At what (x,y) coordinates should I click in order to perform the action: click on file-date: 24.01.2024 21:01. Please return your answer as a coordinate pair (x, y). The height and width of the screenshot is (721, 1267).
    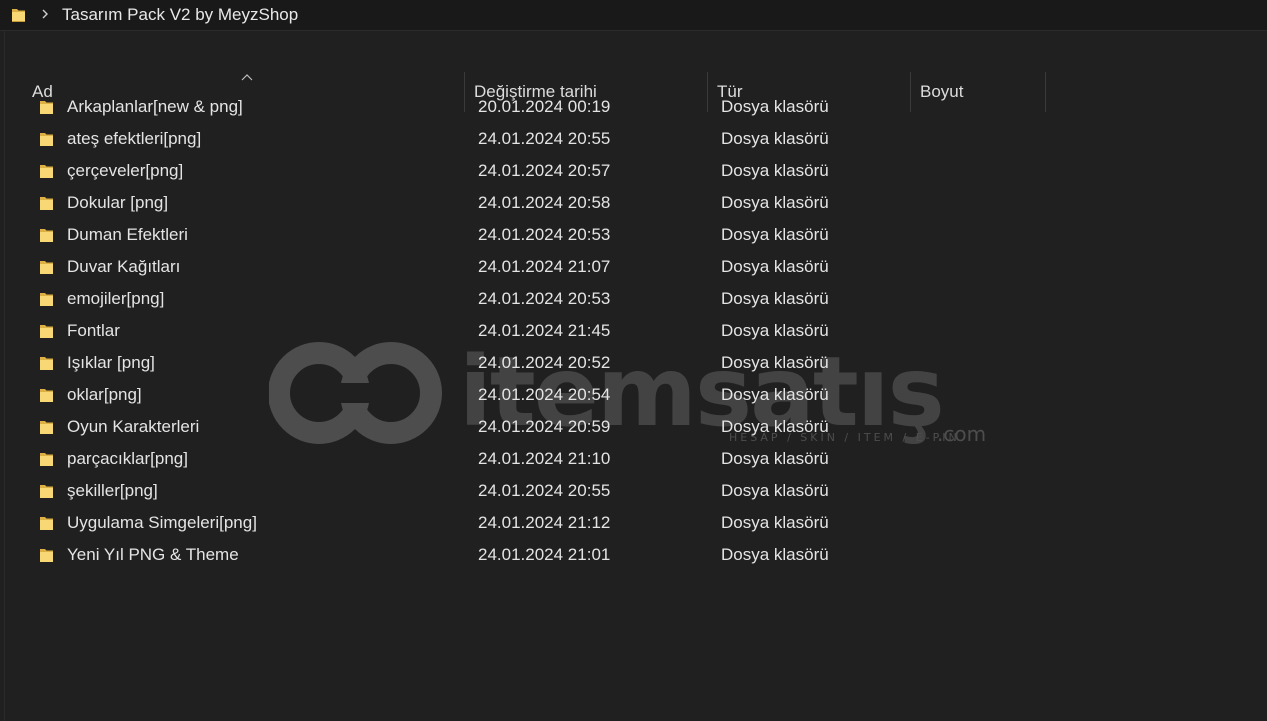
    Looking at the image, I should click on (544, 554).